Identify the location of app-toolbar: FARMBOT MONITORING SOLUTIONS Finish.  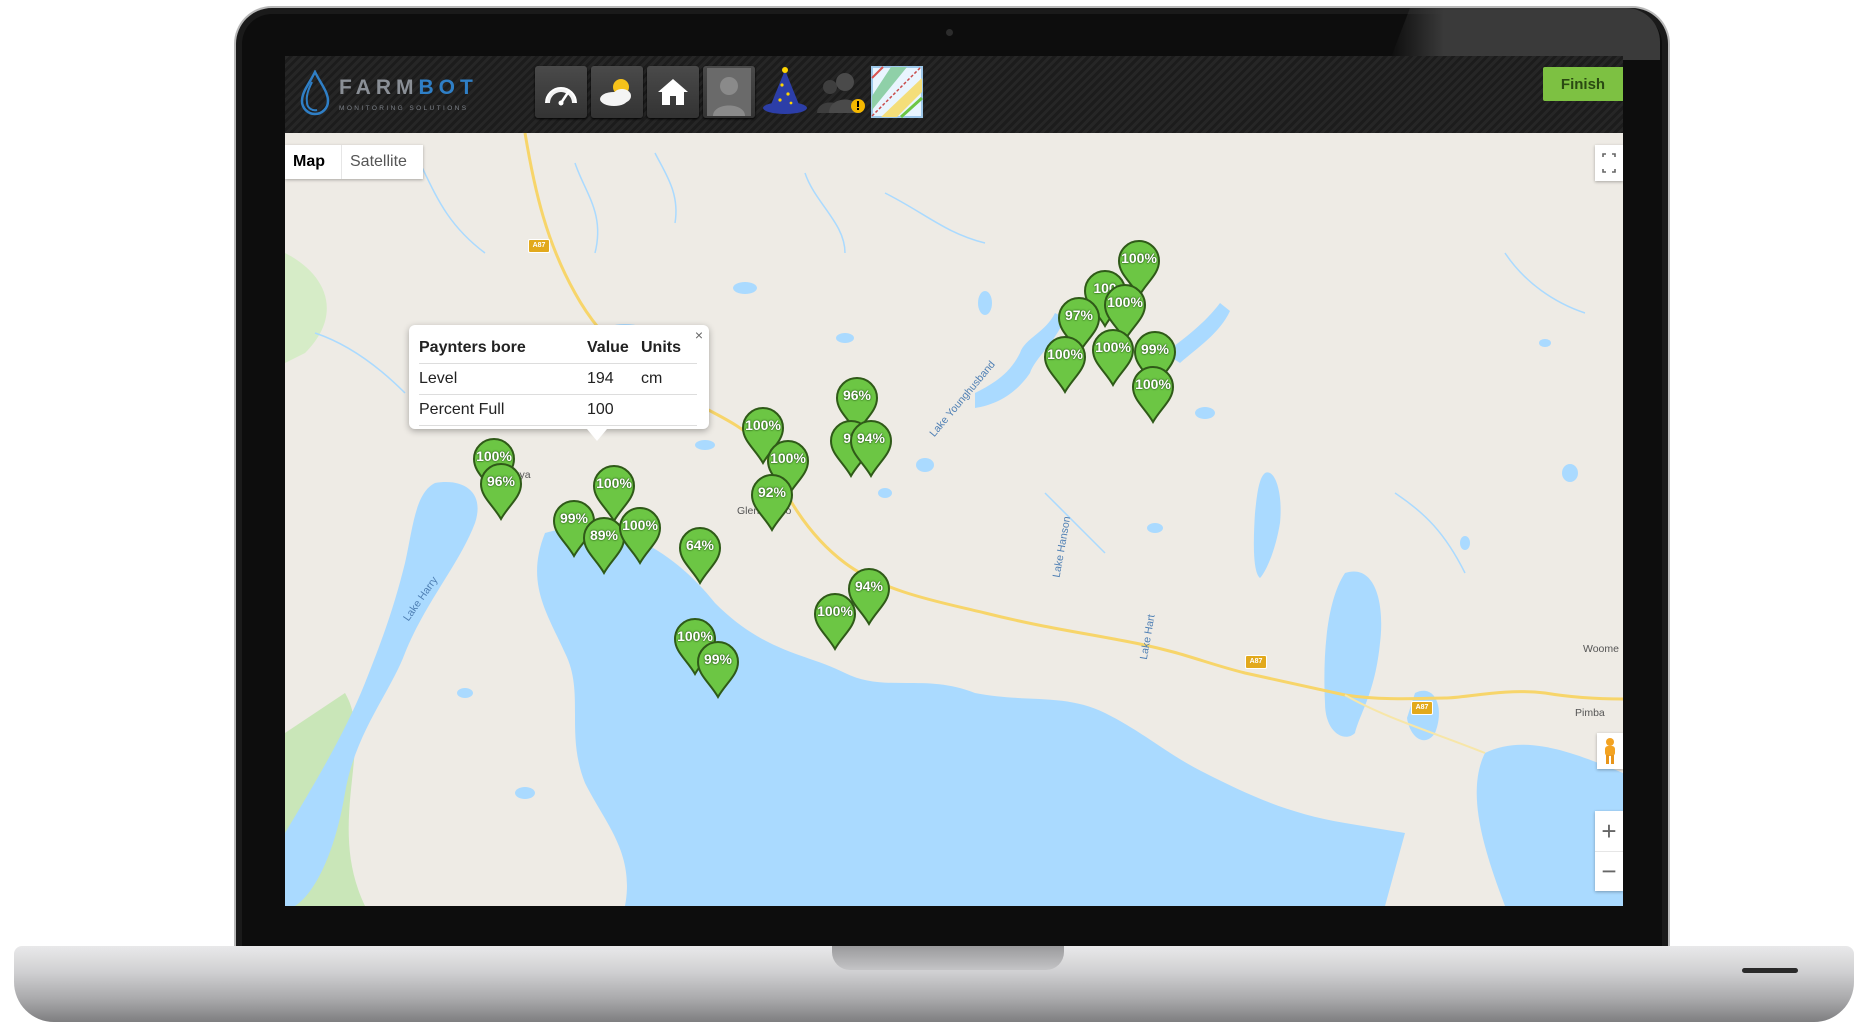
(954, 94).